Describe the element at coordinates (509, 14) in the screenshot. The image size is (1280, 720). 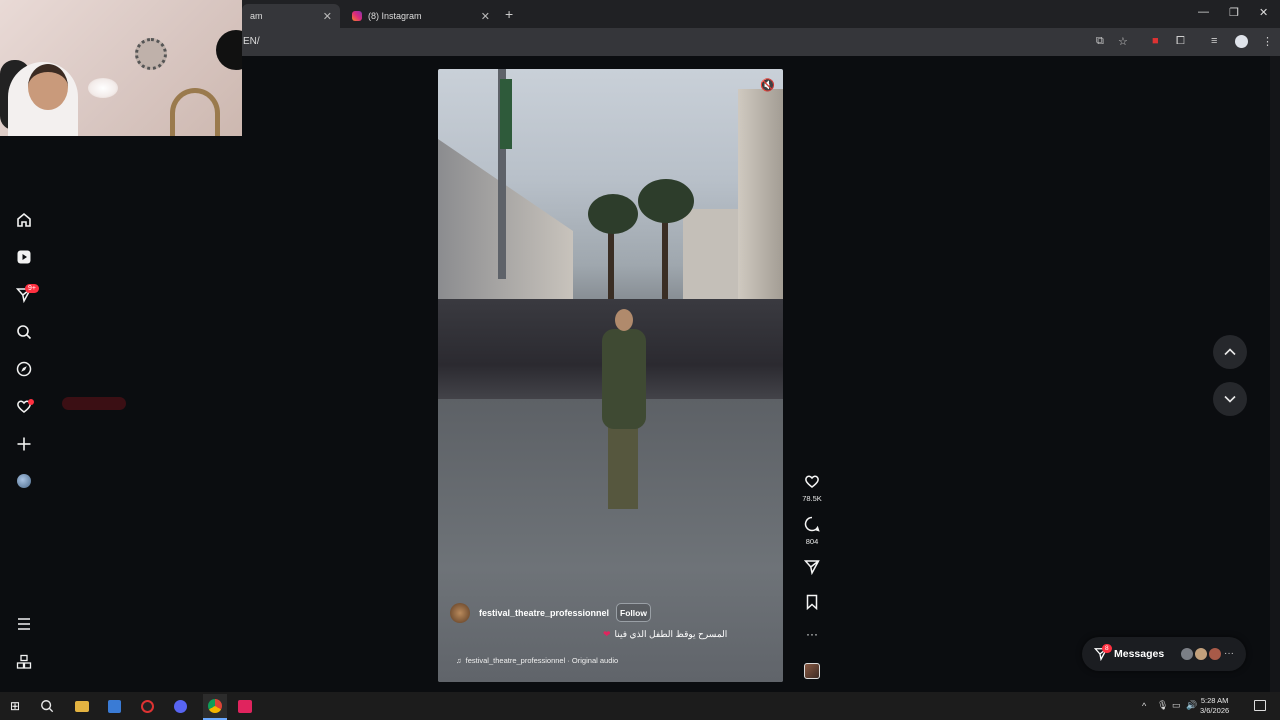
I see `new-tab-button: +` at that location.